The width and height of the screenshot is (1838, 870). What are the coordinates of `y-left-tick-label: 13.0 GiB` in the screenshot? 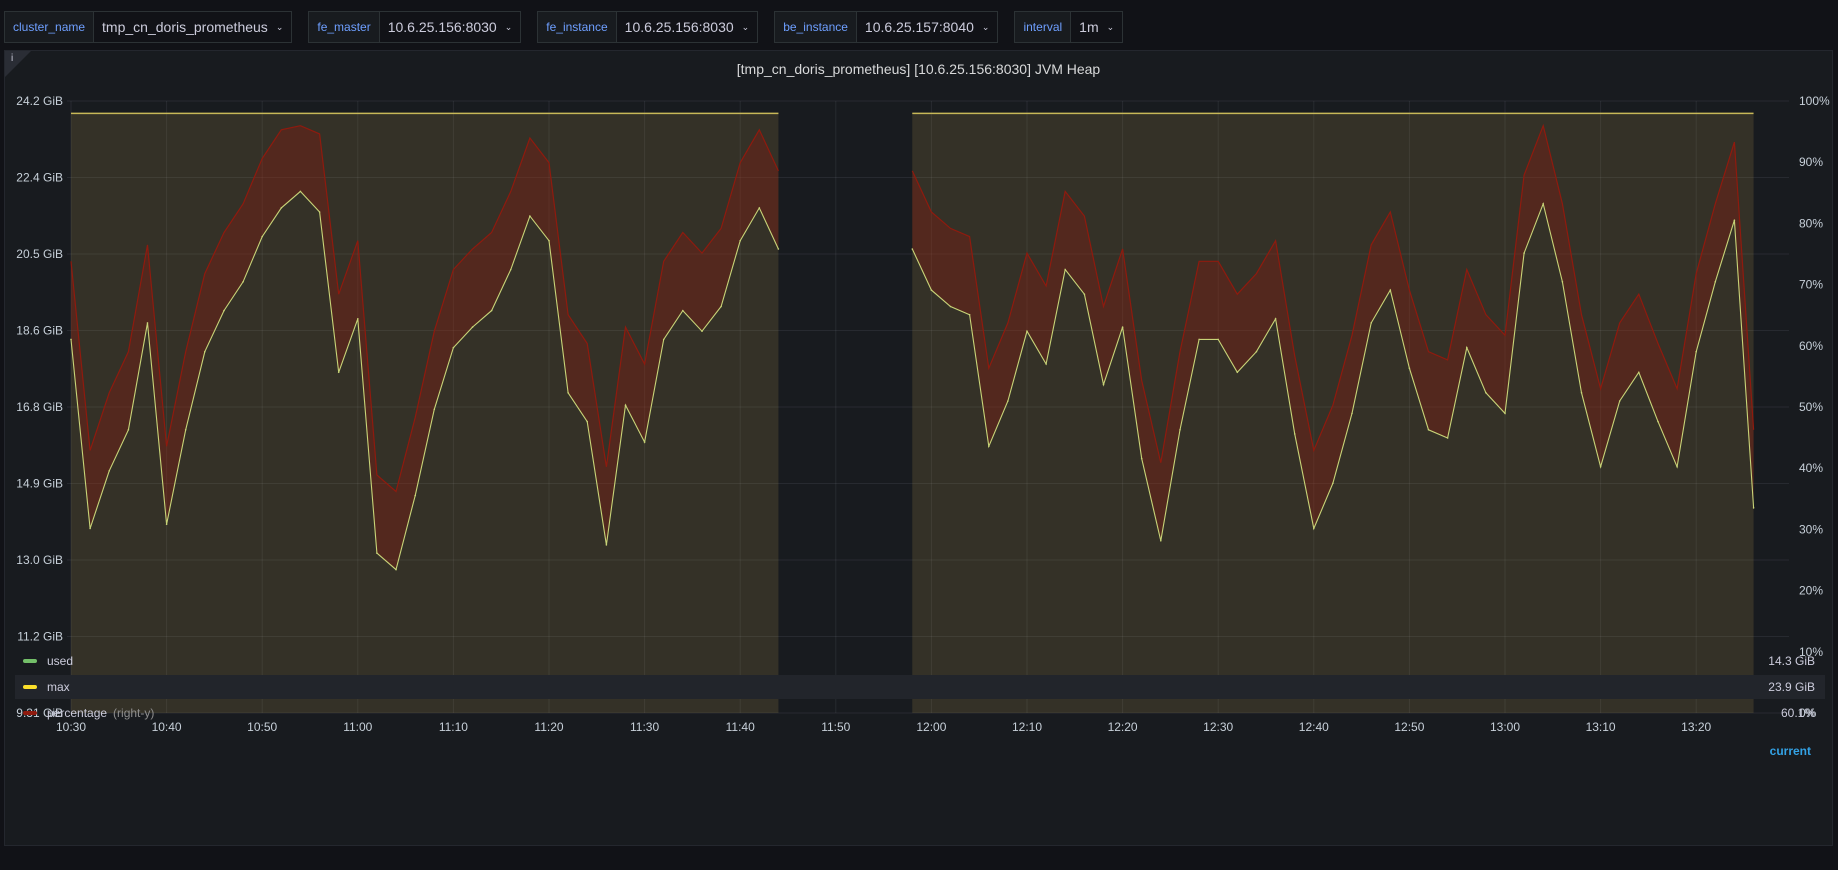 It's located at (39, 560).